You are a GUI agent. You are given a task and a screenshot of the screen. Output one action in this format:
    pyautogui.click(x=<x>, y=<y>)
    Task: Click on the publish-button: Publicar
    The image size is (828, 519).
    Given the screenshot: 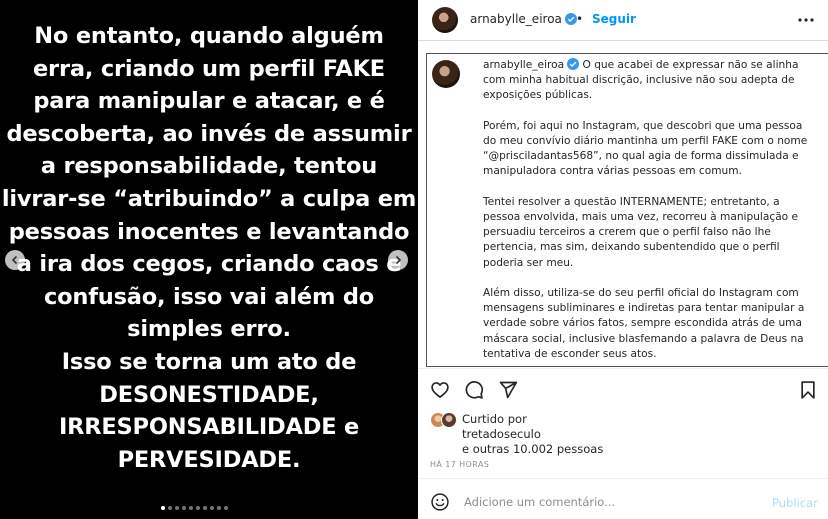 What is the action you would take?
    pyautogui.click(x=795, y=503)
    